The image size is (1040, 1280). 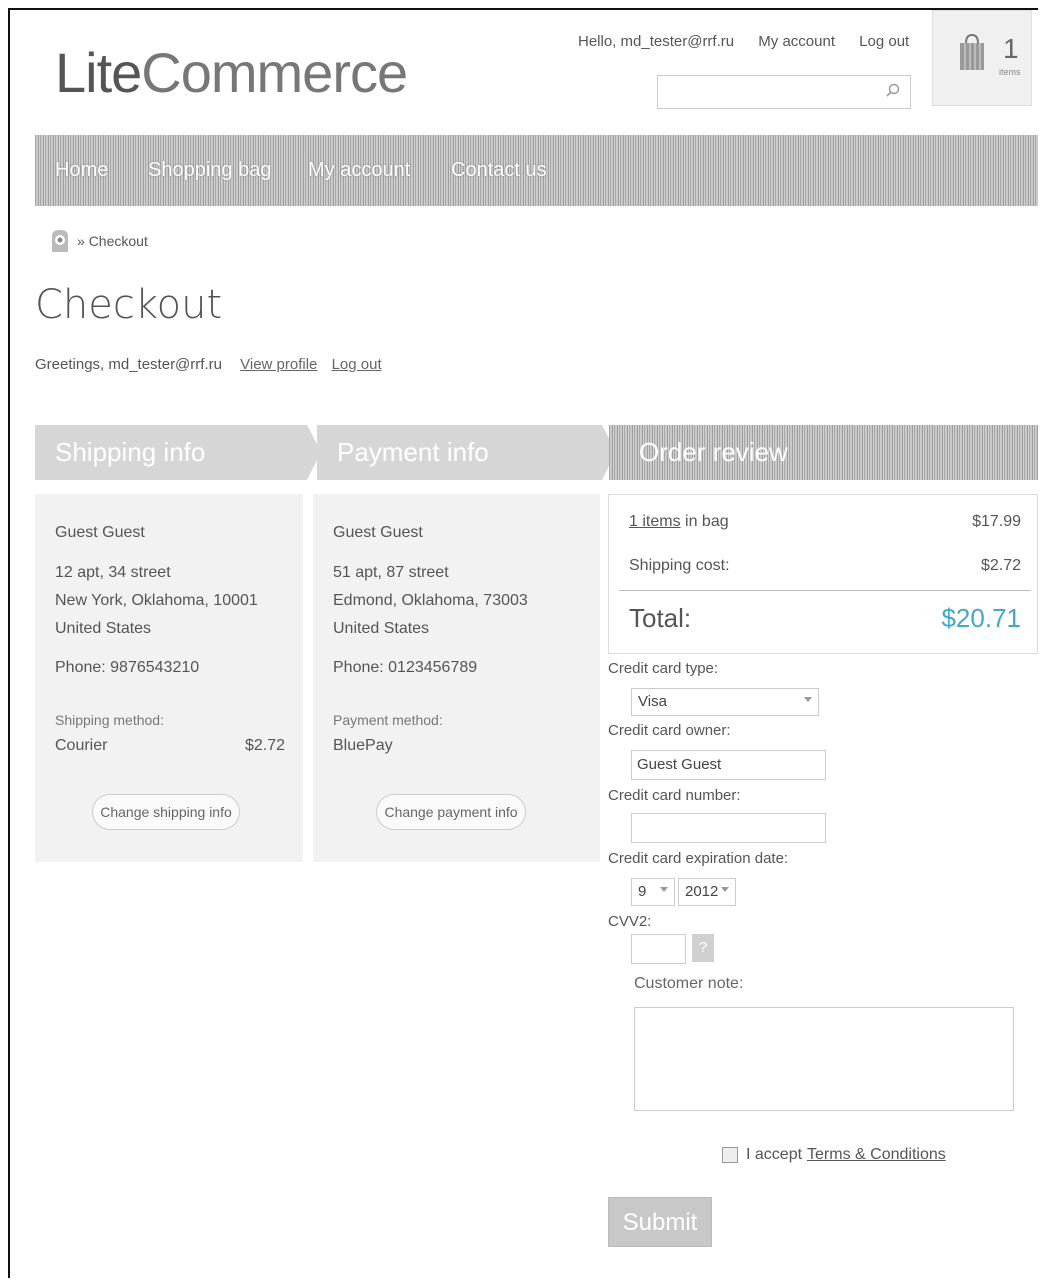 I want to click on view-profile-link: View profile, so click(x=278, y=364).